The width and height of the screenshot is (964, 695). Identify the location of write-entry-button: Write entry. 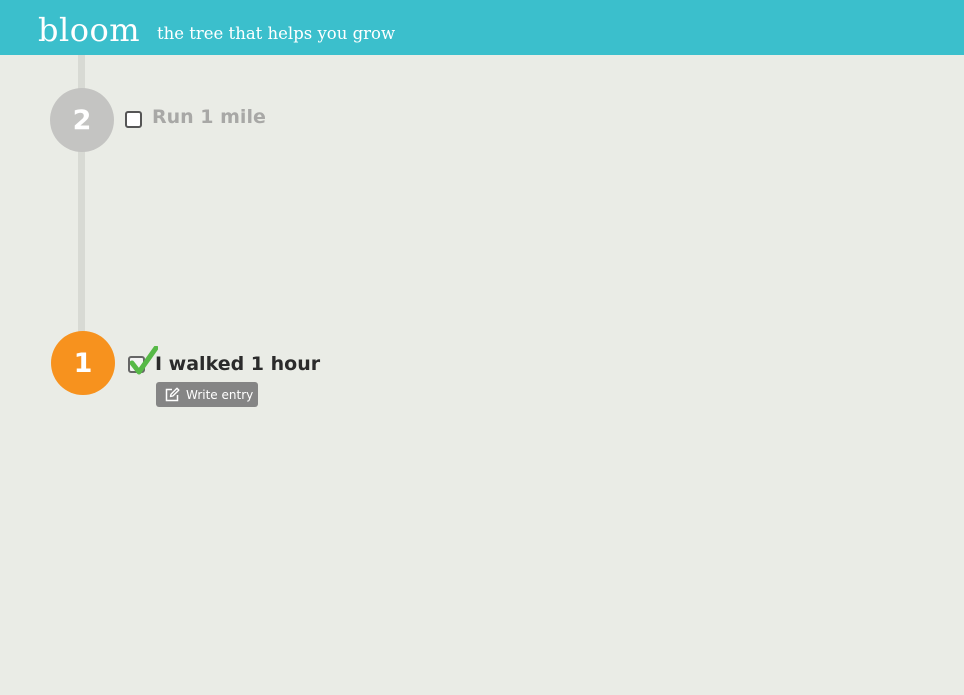
(207, 394).